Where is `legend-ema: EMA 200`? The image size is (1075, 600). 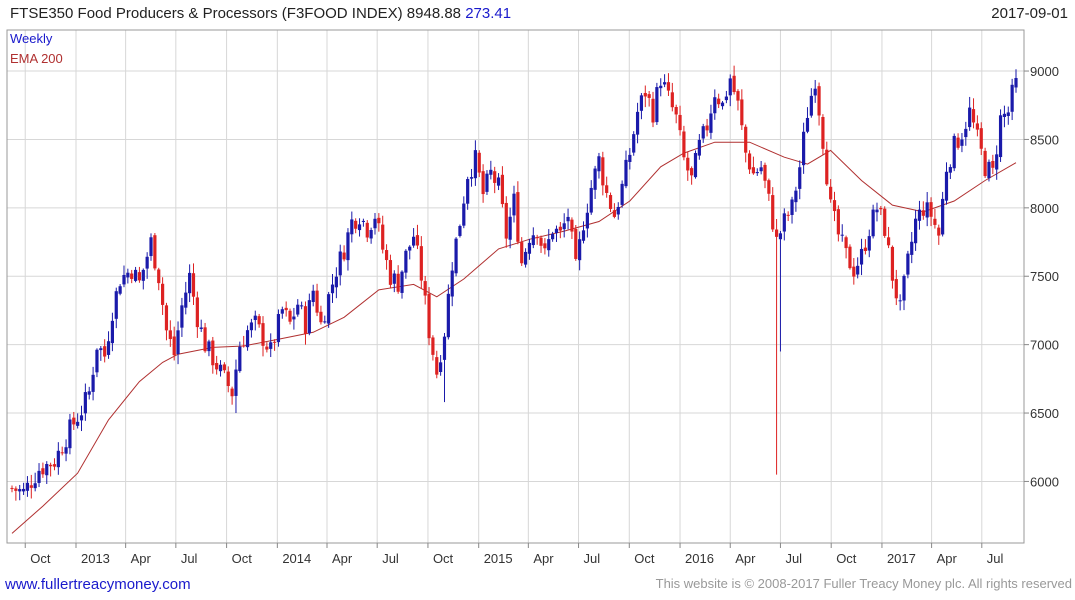 legend-ema: EMA 200 is located at coordinates (36, 58).